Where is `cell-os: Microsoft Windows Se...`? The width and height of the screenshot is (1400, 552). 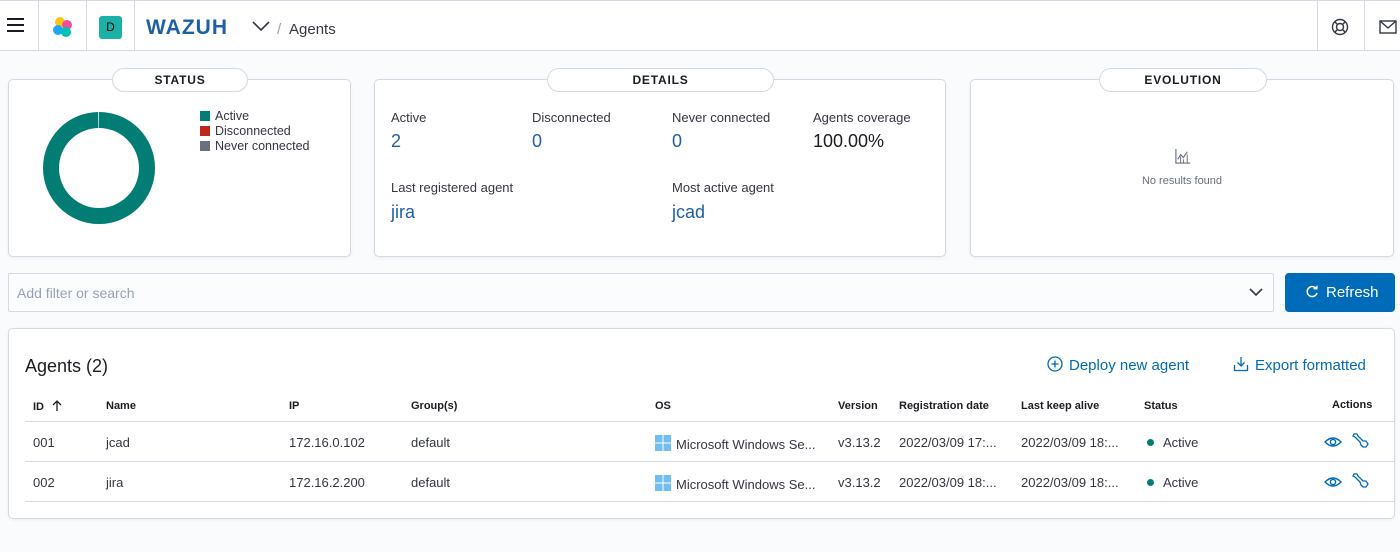
cell-os: Microsoft Windows Se... is located at coordinates (735, 483).